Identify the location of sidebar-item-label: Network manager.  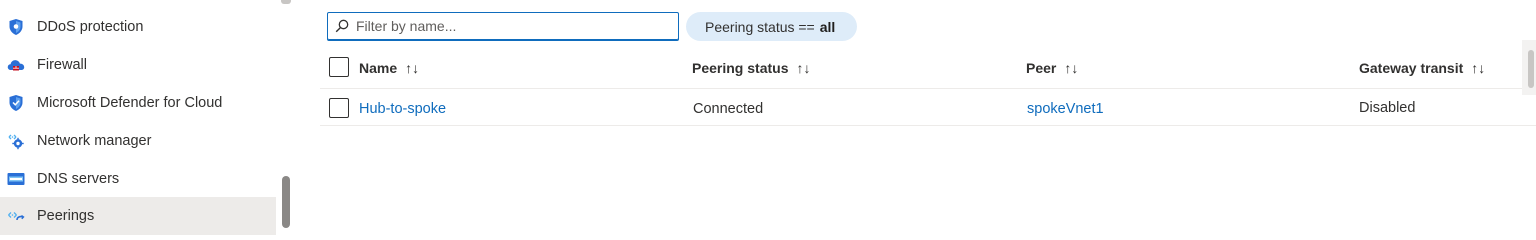
(94, 141).